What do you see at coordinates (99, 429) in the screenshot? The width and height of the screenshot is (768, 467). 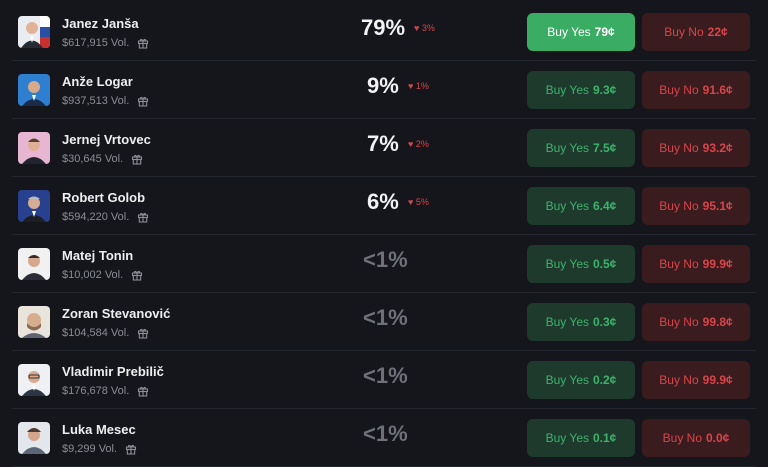 I see `candidate-name: Luka Mesec` at bounding box center [99, 429].